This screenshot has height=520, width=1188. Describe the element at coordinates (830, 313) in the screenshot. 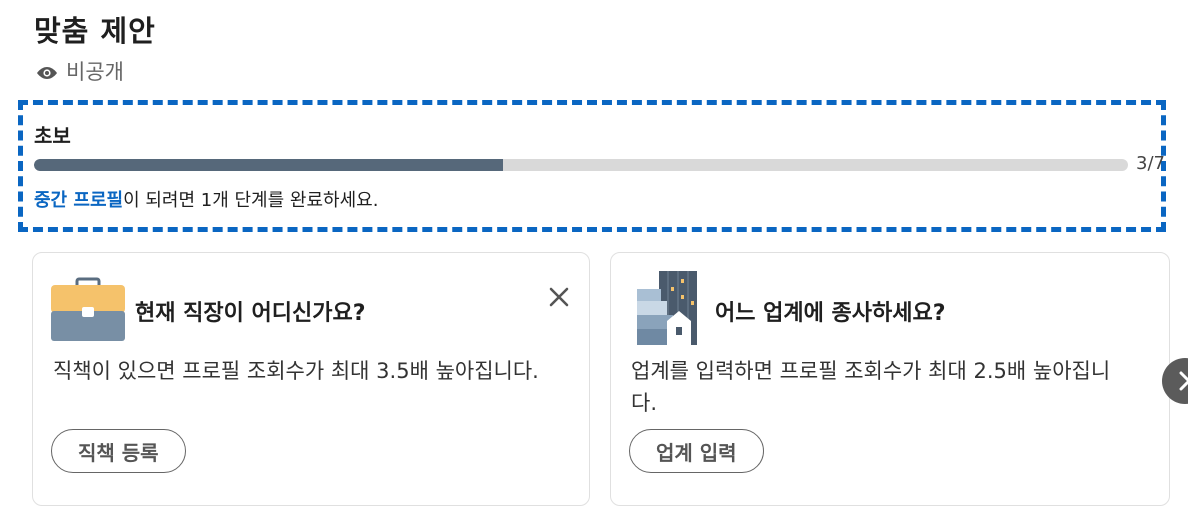

I see `card-heading: 어느 업계에 종사하세요?` at that location.